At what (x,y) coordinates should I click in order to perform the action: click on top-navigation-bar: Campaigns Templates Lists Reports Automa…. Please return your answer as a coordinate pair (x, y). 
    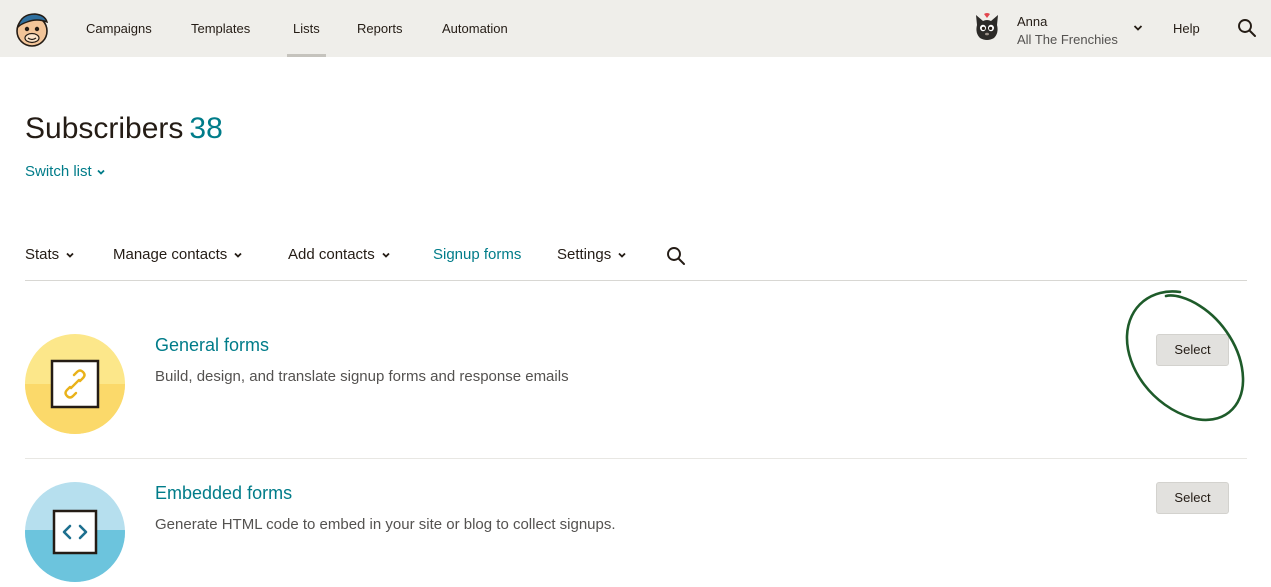
    Looking at the image, I should click on (635, 28).